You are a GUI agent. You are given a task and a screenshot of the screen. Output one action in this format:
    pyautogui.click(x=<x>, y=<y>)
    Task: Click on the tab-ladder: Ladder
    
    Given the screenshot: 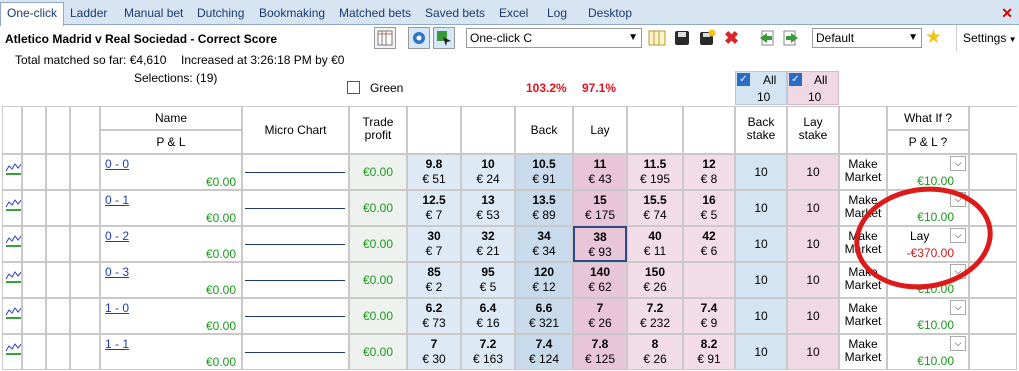 What is the action you would take?
    pyautogui.click(x=88, y=14)
    